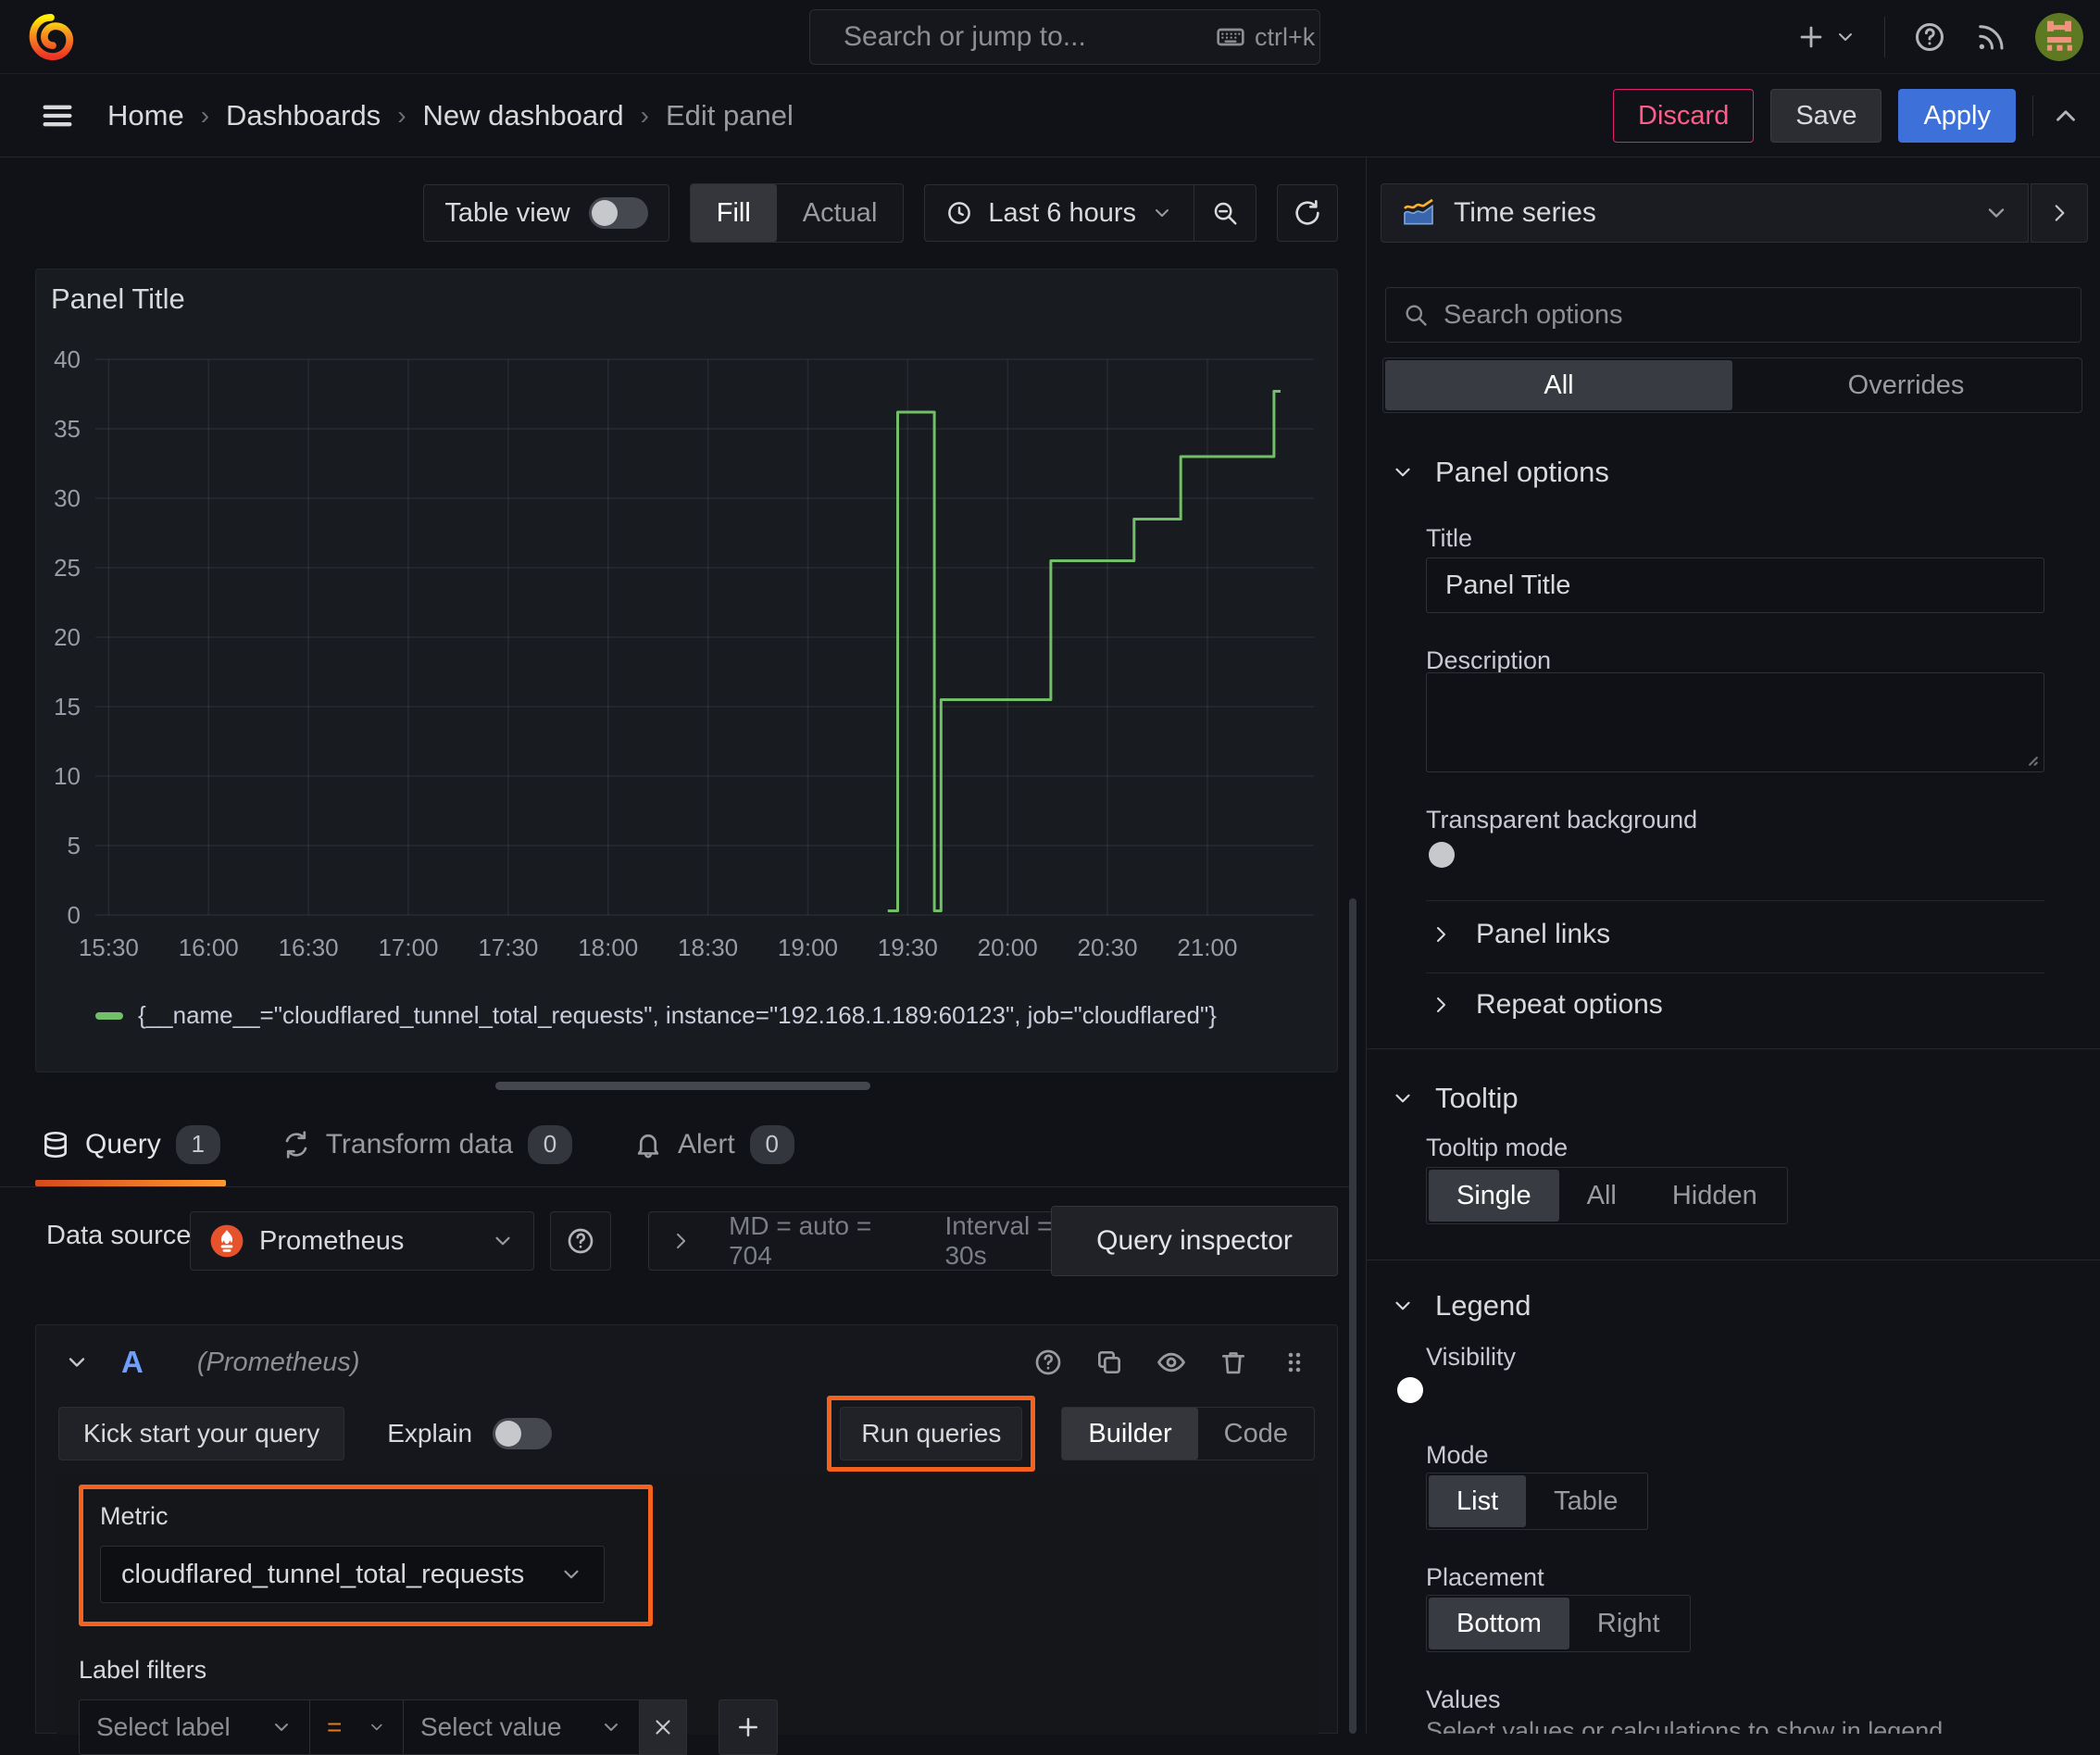 Image resolution: width=2100 pixels, height=1755 pixels. I want to click on run-queries-button: Run queries, so click(932, 1433).